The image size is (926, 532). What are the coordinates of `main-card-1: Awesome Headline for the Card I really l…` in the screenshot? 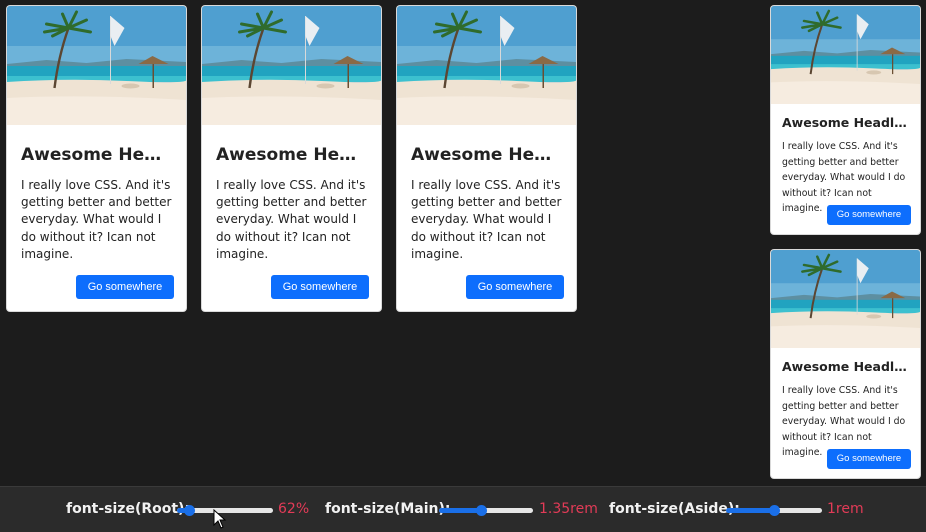 It's located at (96, 158).